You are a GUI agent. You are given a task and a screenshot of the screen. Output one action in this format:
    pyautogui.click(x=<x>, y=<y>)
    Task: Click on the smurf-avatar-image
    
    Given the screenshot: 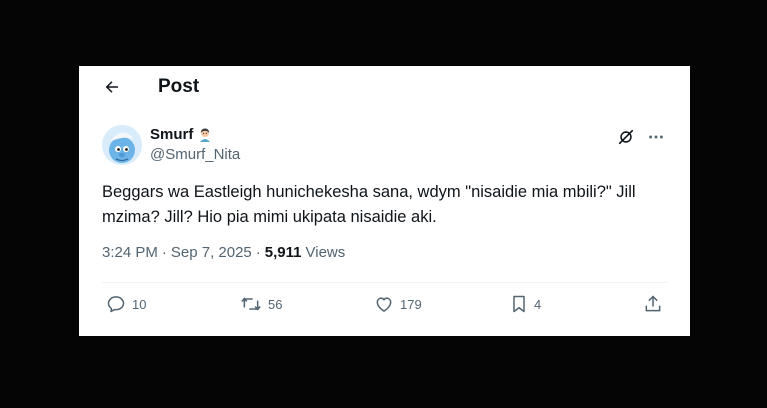 What is the action you would take?
    pyautogui.click(x=122, y=145)
    